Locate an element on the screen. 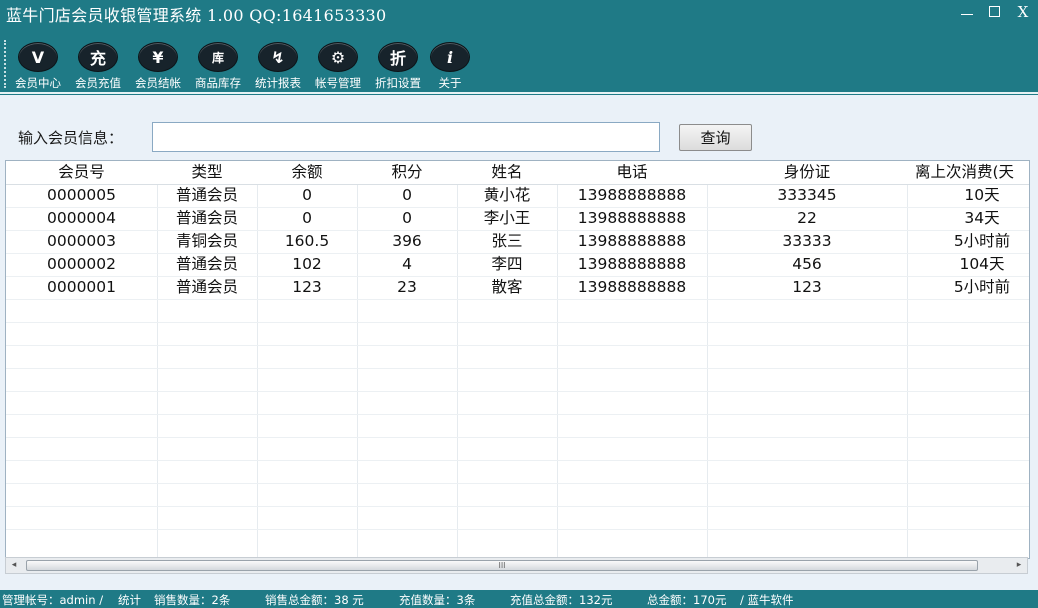 This screenshot has width=1038, height=608. column-header-type: 类型 is located at coordinates (207, 172).